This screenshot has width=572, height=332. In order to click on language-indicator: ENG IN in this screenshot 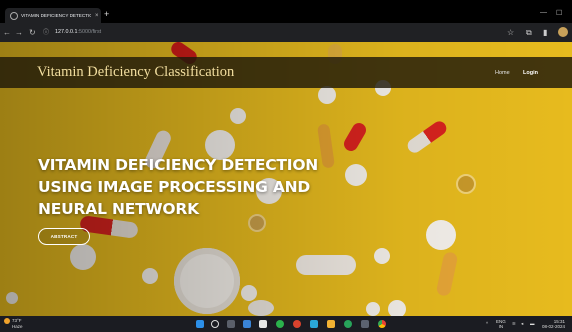, I will do `click(501, 324)`.